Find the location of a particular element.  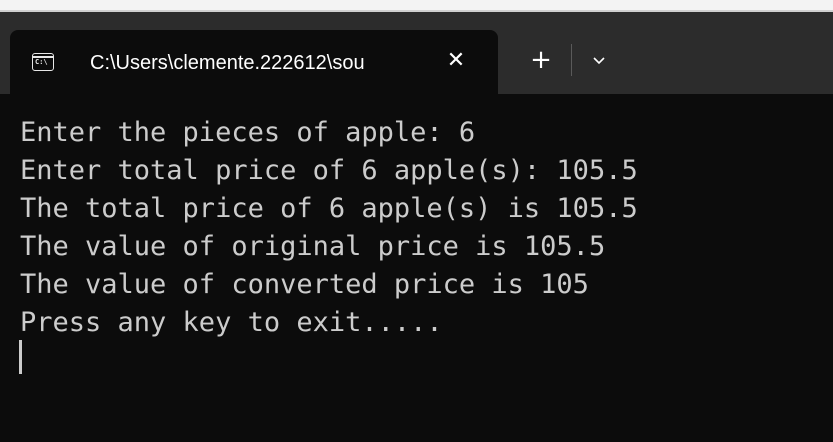

tab-terminal: C:\ C:\Users\clemente.222612\sou ✕ is located at coordinates (254, 62).